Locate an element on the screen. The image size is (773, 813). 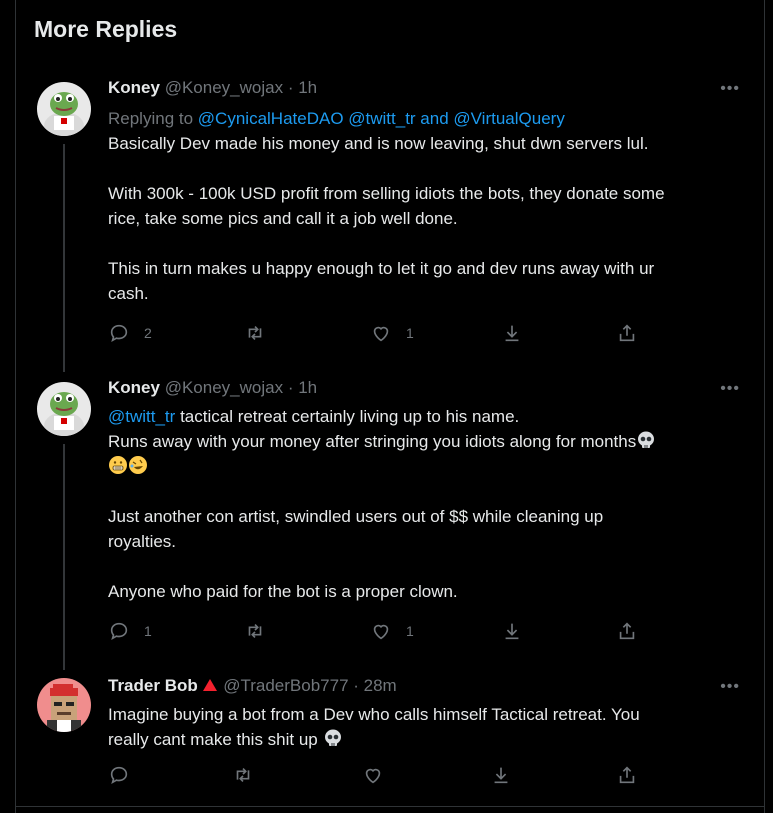
section-title: More Replies is located at coordinates (106, 29).